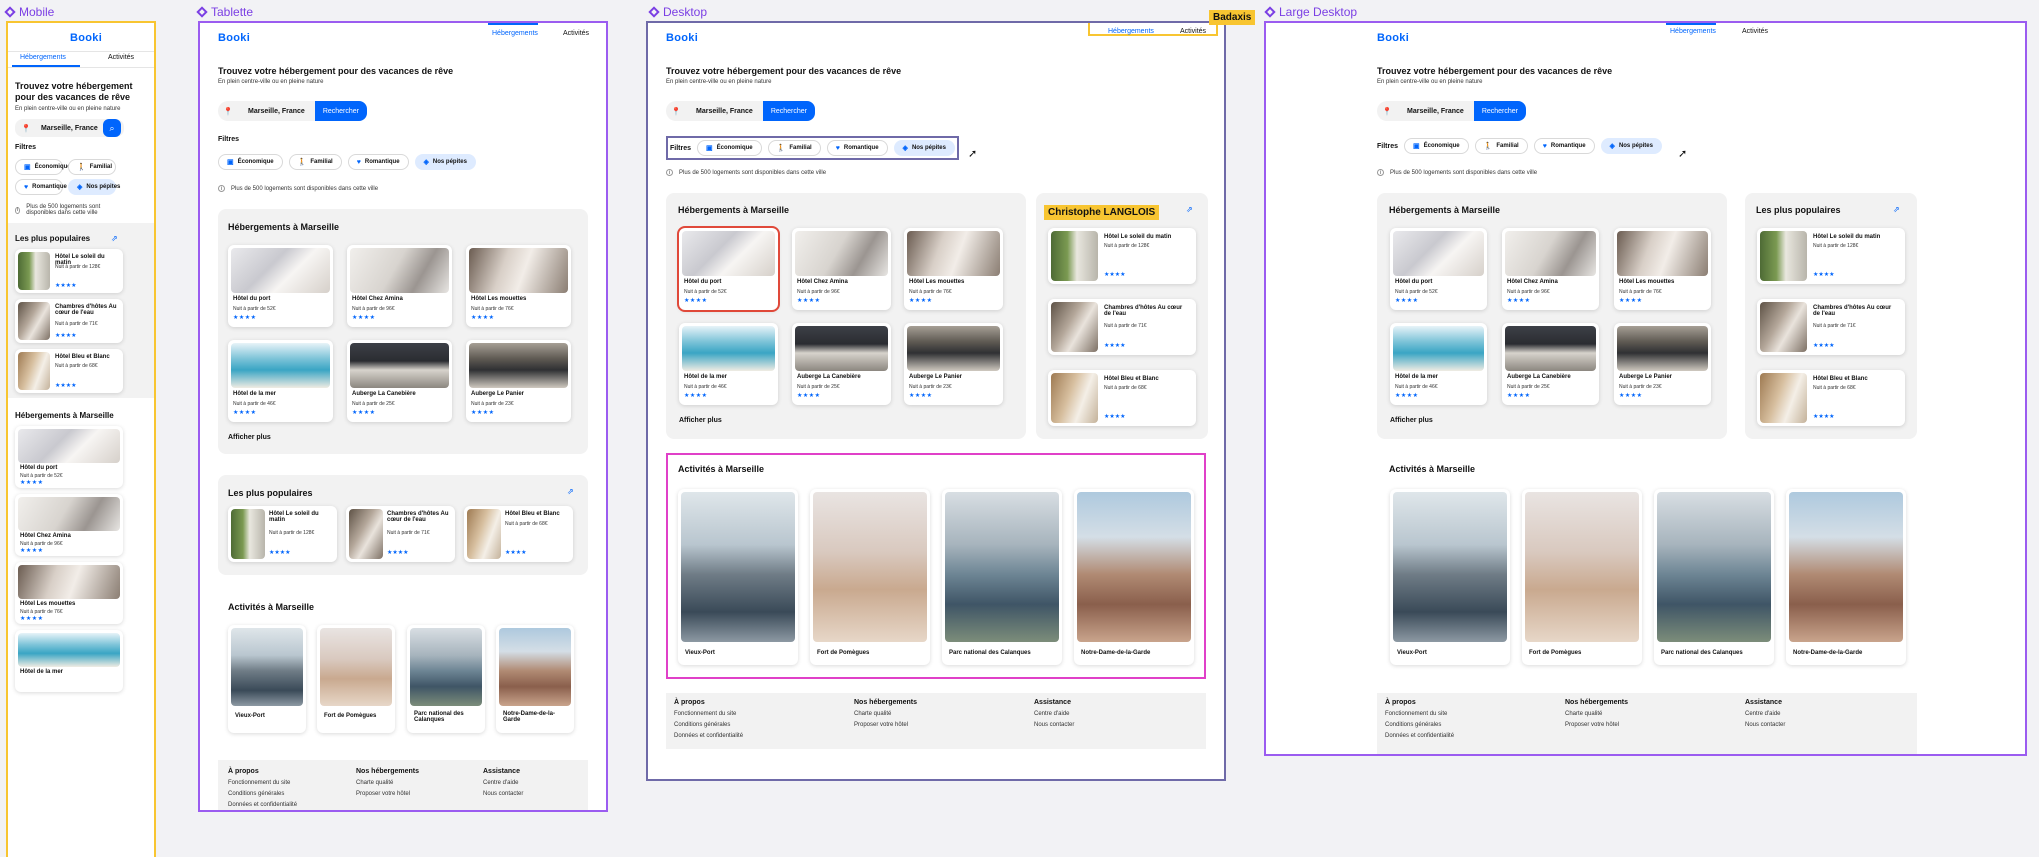 This screenshot has height=857, width=2039. I want to click on frame-label-tablet: Tablette, so click(224, 12).